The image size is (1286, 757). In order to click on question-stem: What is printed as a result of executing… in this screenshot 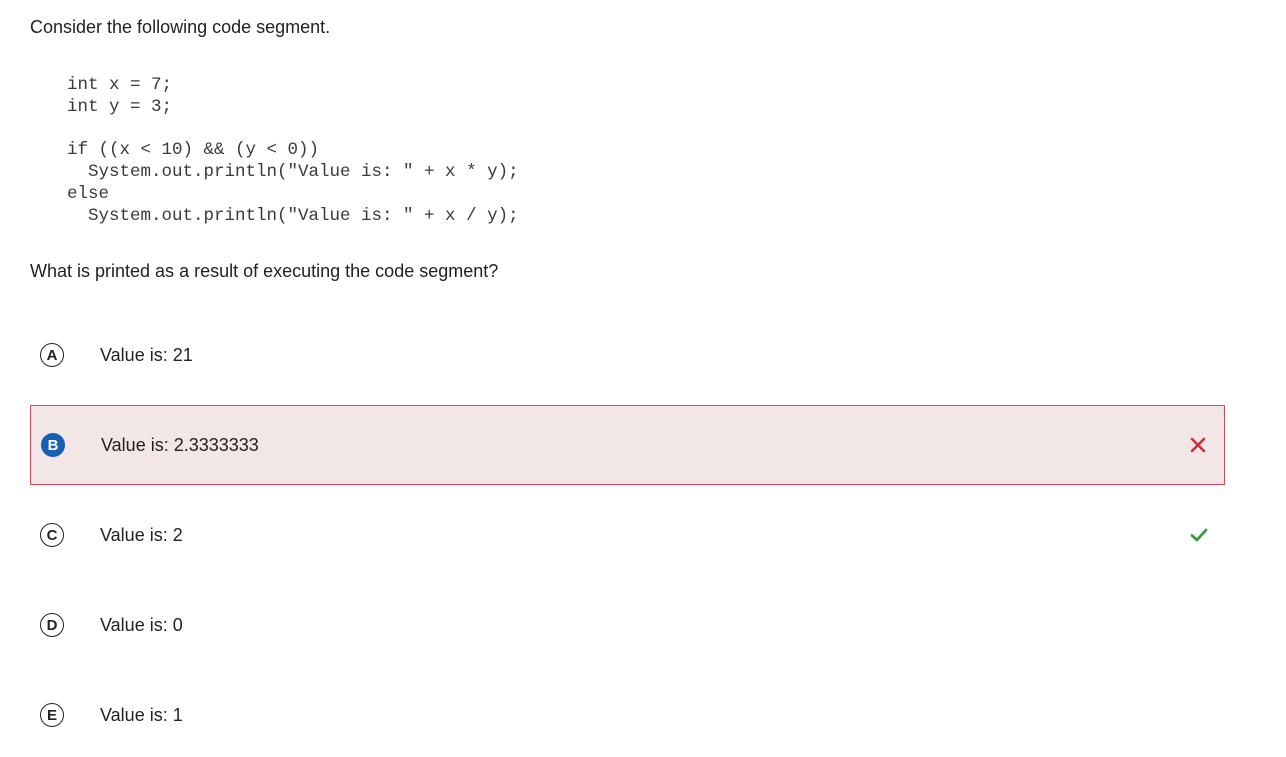, I will do `click(264, 271)`.